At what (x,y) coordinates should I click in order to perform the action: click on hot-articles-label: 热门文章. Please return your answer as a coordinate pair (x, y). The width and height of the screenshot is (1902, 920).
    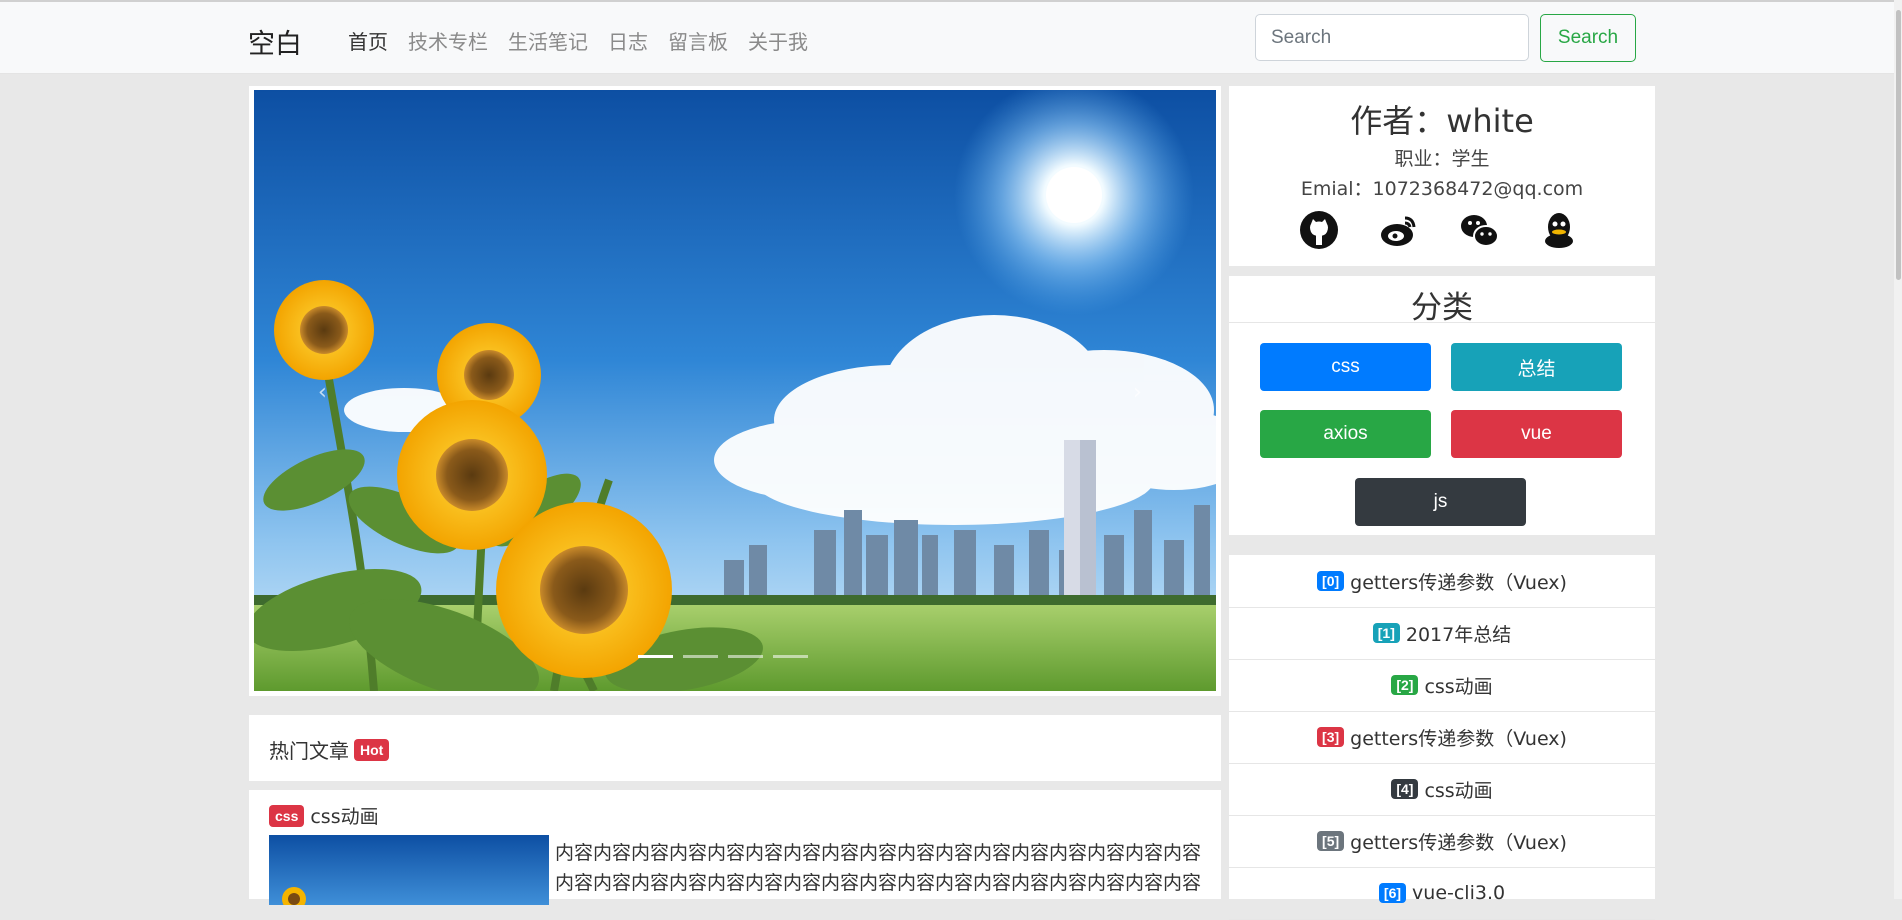
    Looking at the image, I should click on (309, 751).